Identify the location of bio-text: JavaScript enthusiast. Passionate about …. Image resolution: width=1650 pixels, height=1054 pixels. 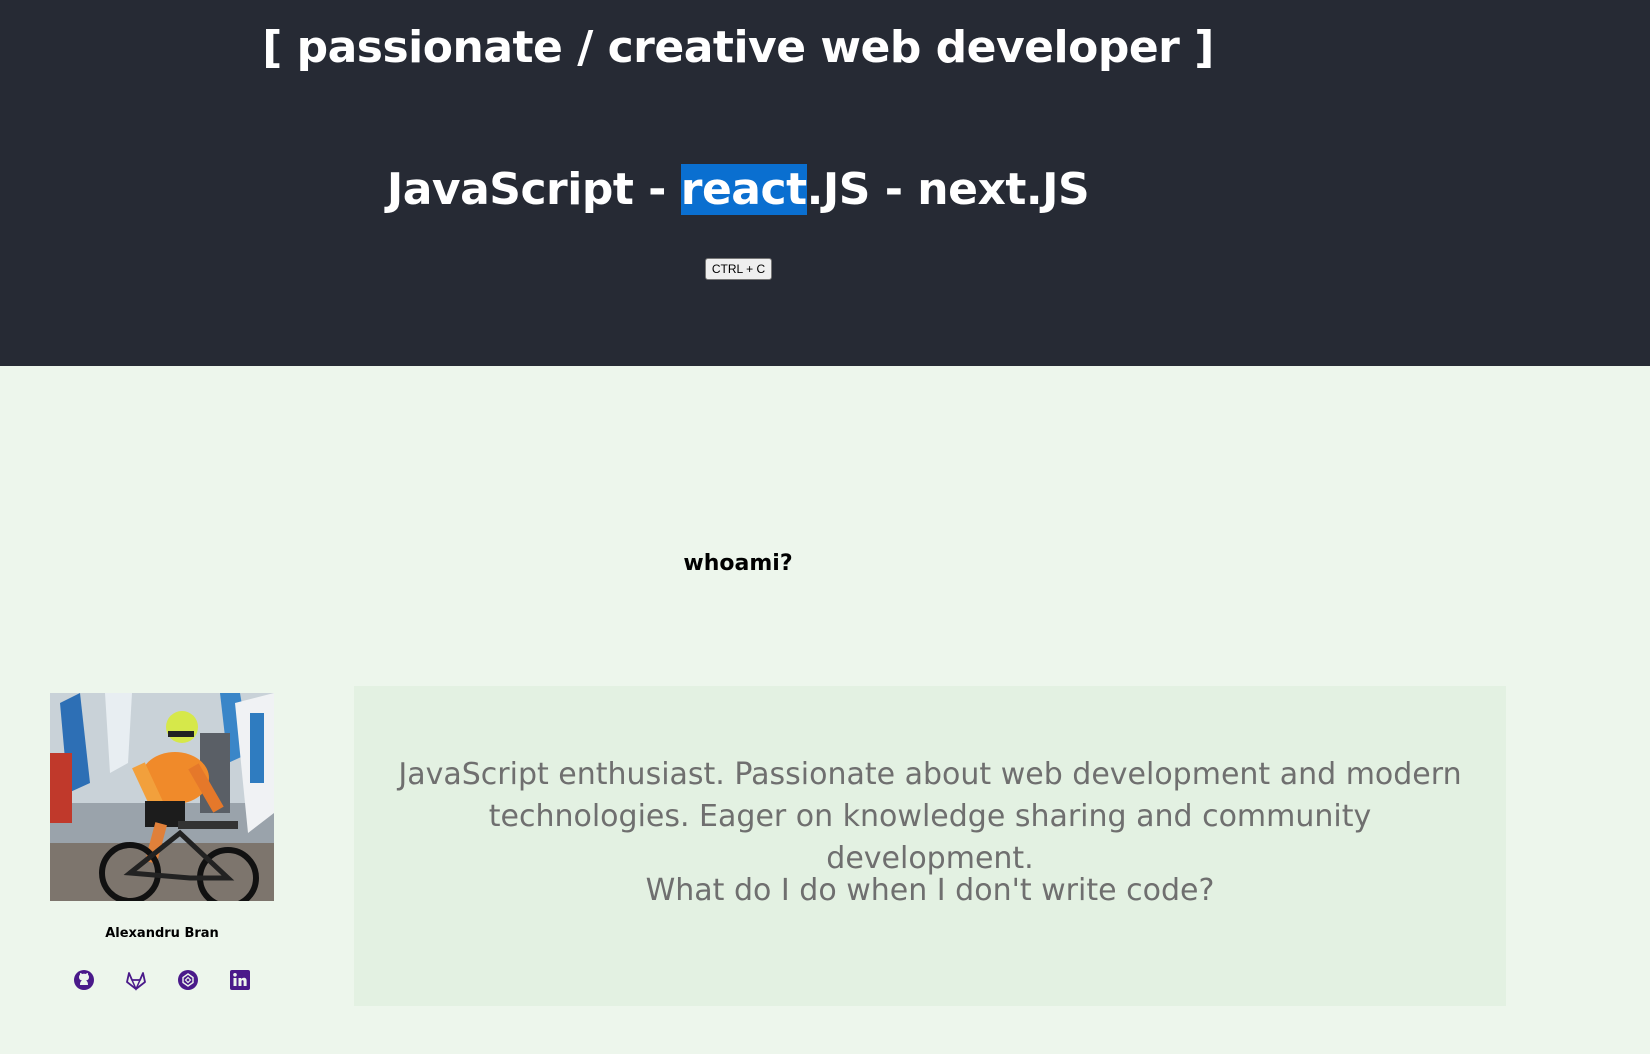
(930, 816).